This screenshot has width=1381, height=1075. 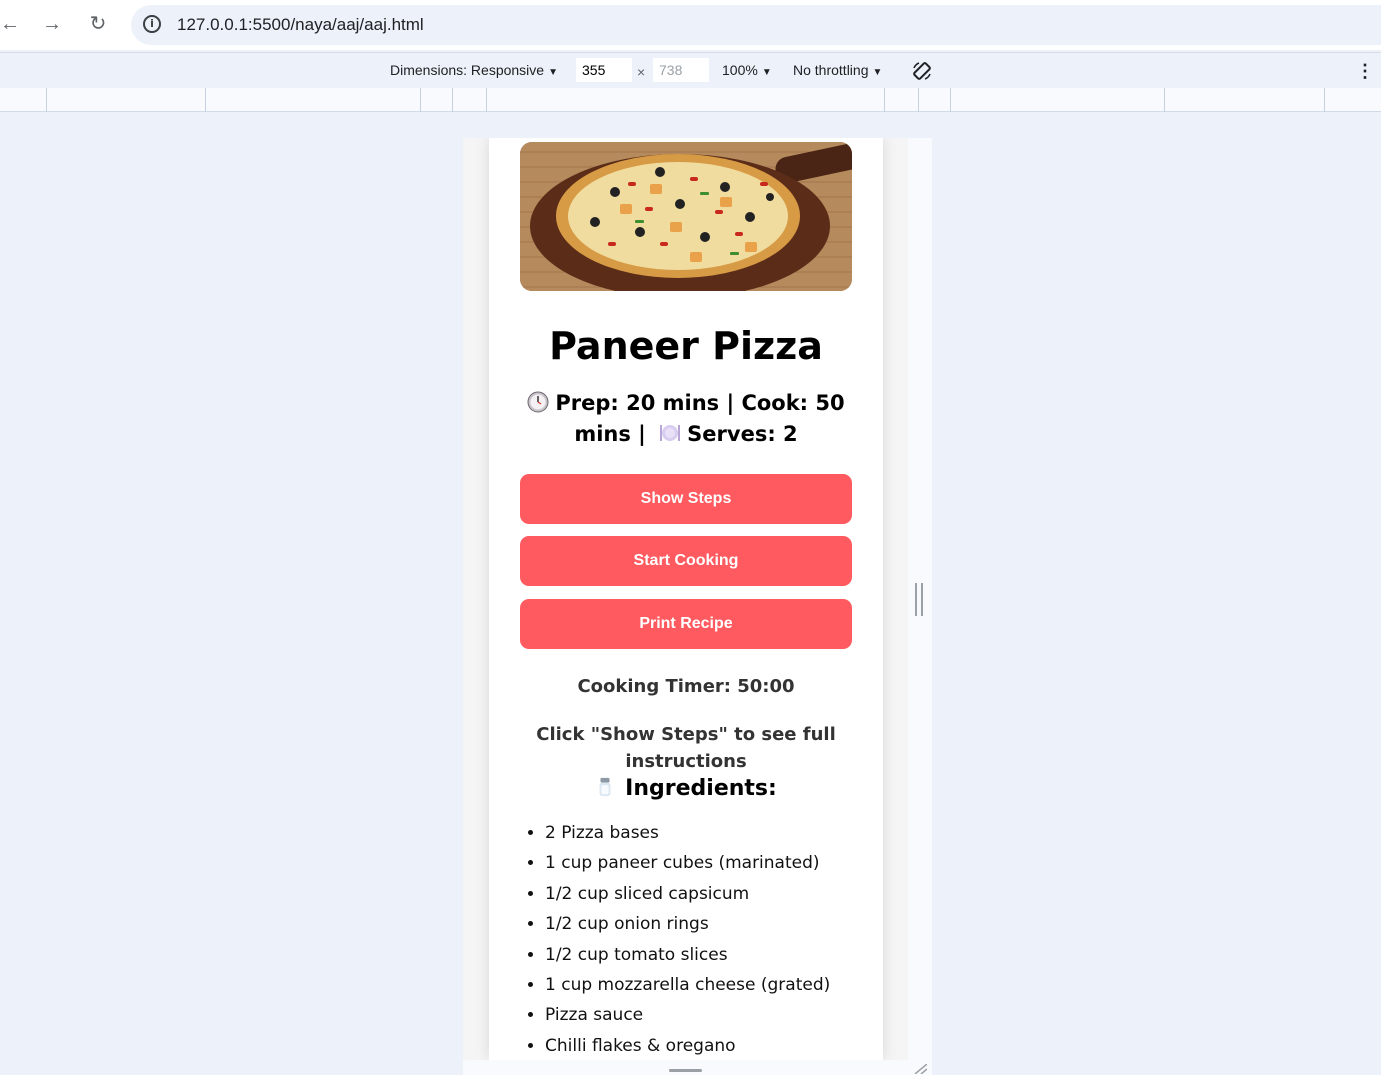 I want to click on resize-handle-bottom, so click(x=685, y=1070).